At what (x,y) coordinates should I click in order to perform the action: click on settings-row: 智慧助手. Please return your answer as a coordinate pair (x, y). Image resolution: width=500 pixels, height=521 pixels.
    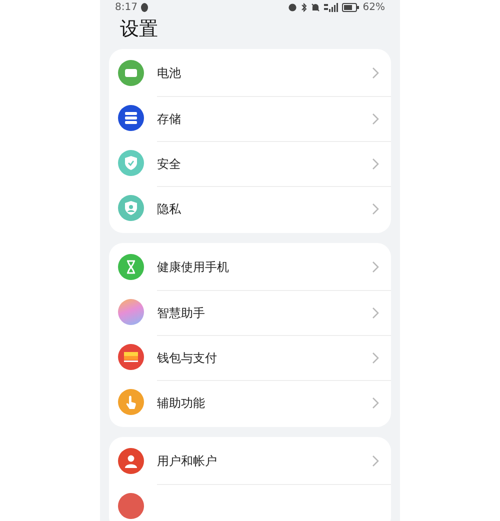
    Looking at the image, I should click on (250, 312).